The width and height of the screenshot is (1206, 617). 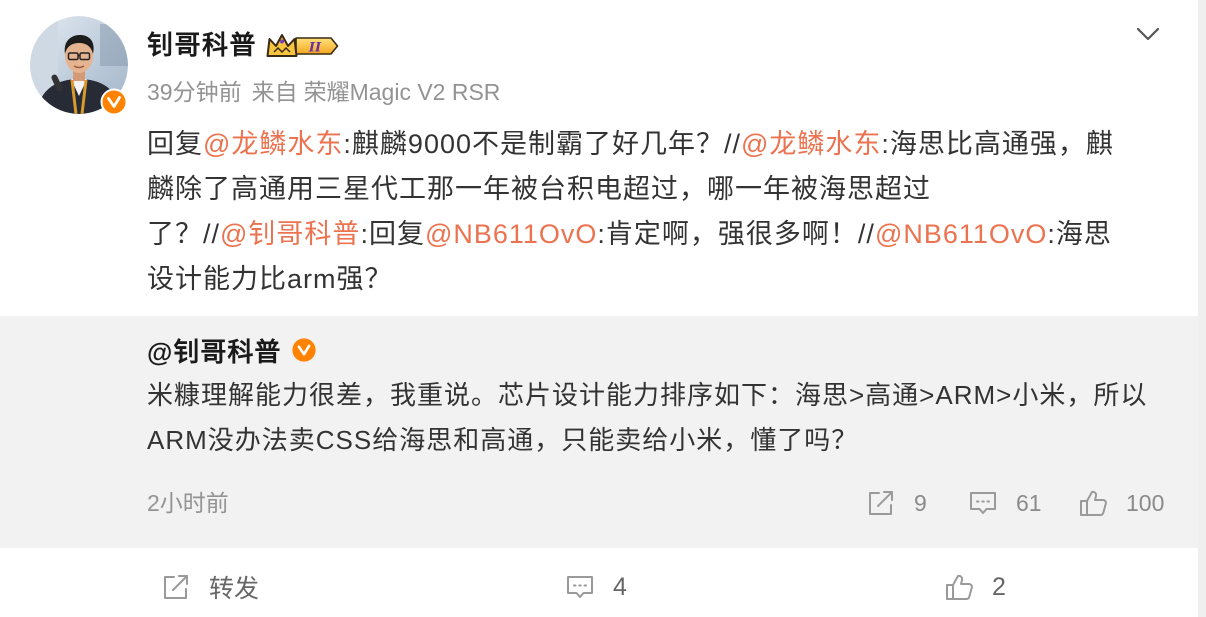 I want to click on crown-icon: II, so click(x=303, y=46).